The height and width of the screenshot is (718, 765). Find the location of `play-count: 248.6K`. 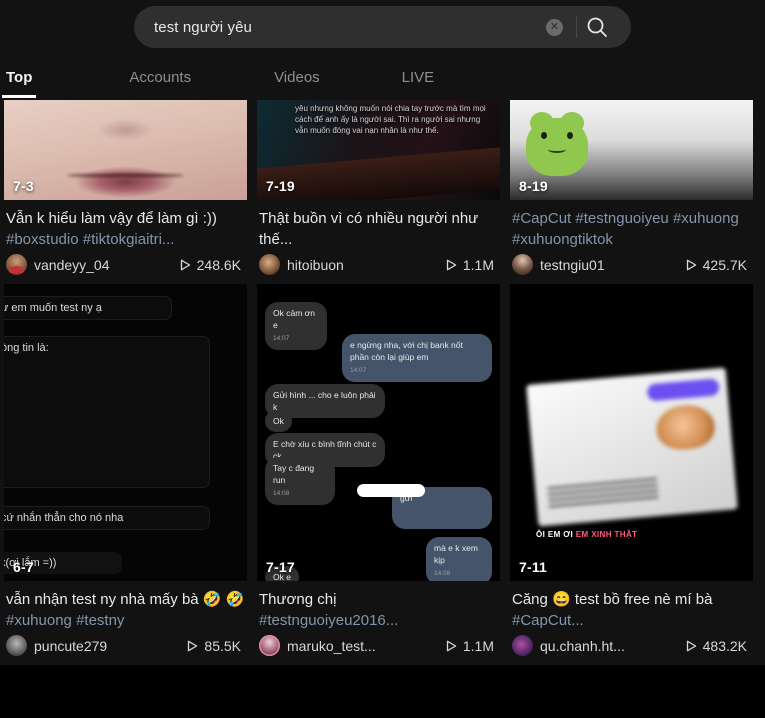

play-count: 248.6K is located at coordinates (212, 265).